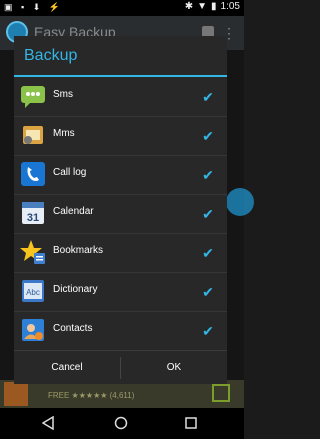 This screenshot has width=320, height=439. Describe the element at coordinates (120, 175) in the screenshot. I see `list-item-call-log: Call log ✔` at that location.